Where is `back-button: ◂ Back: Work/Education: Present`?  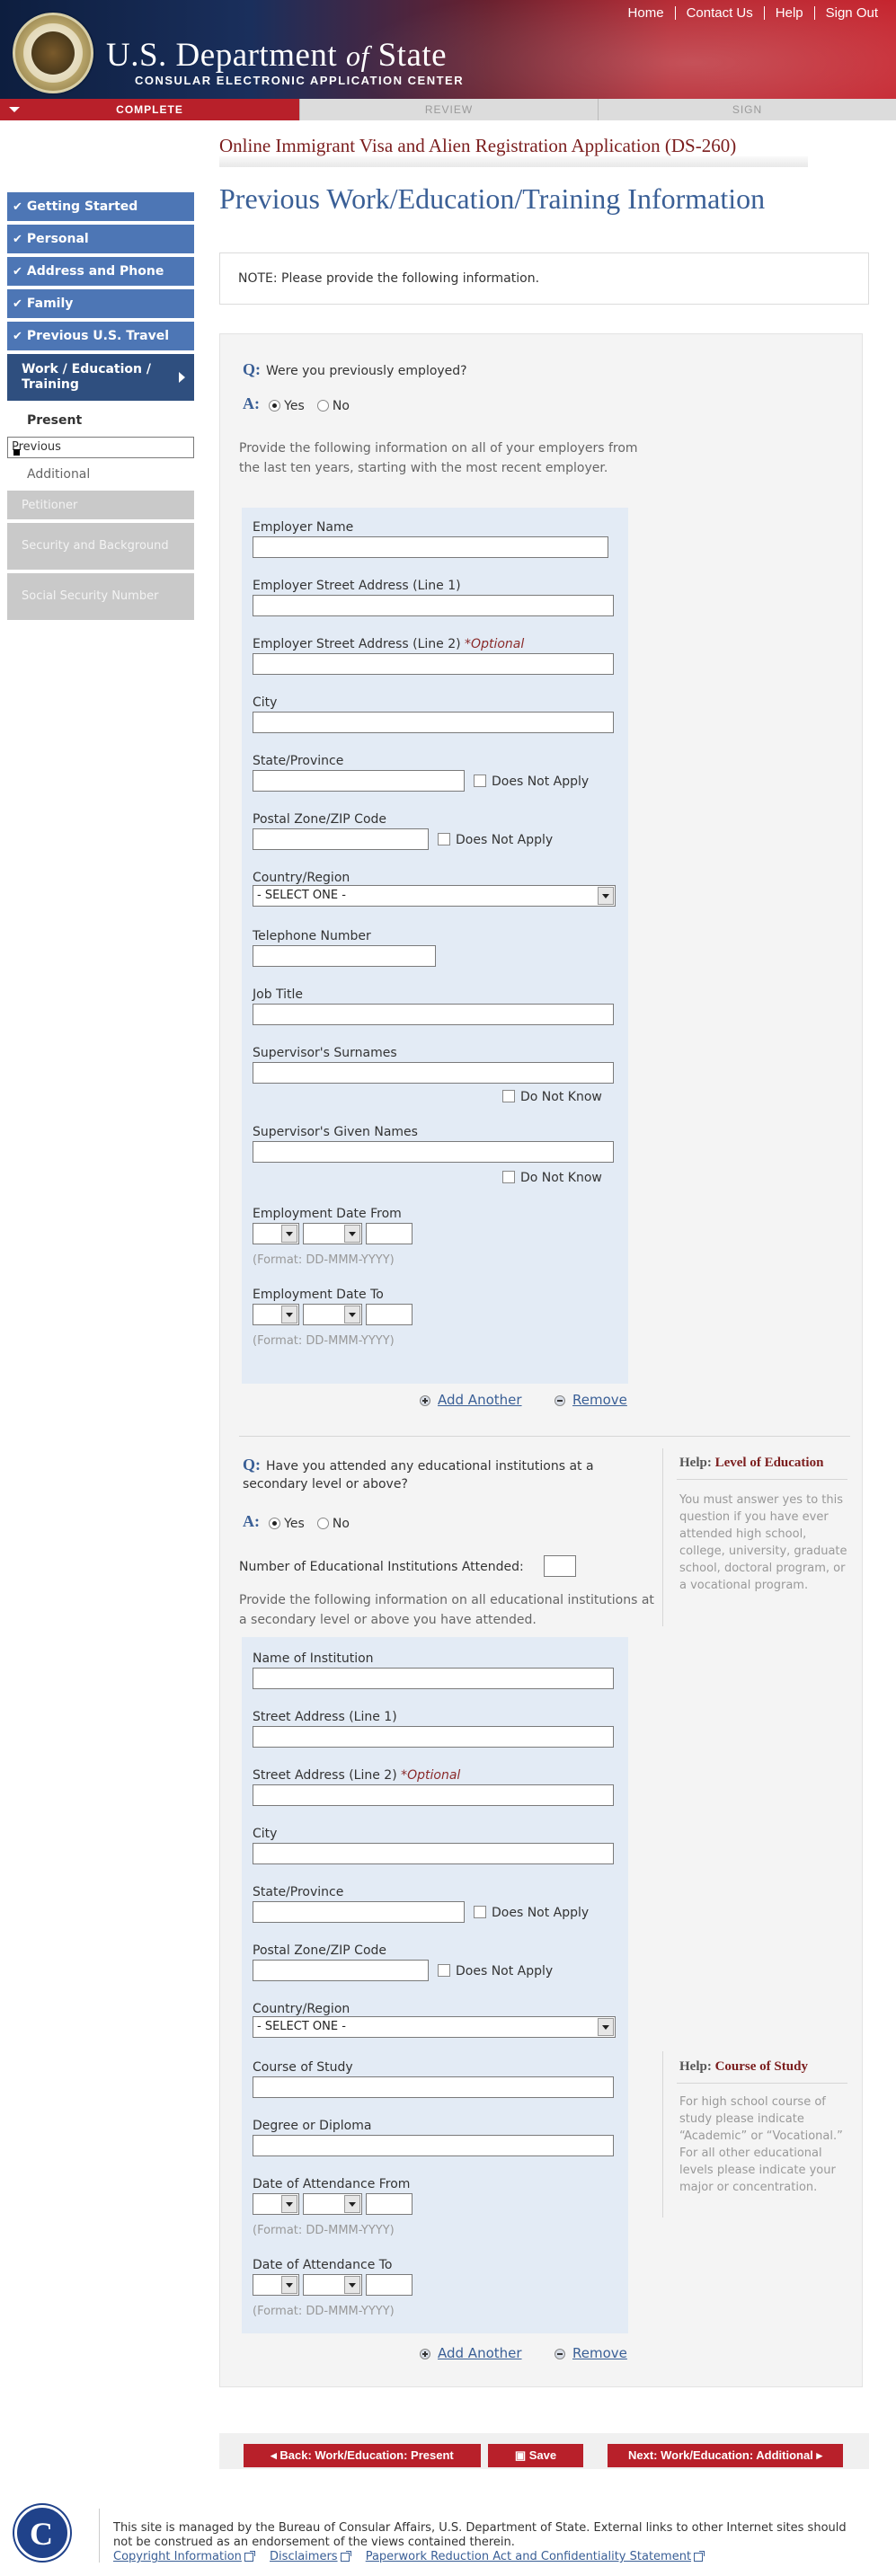
back-button: ◂ Back: Work/Education: Present is located at coordinates (362, 2456).